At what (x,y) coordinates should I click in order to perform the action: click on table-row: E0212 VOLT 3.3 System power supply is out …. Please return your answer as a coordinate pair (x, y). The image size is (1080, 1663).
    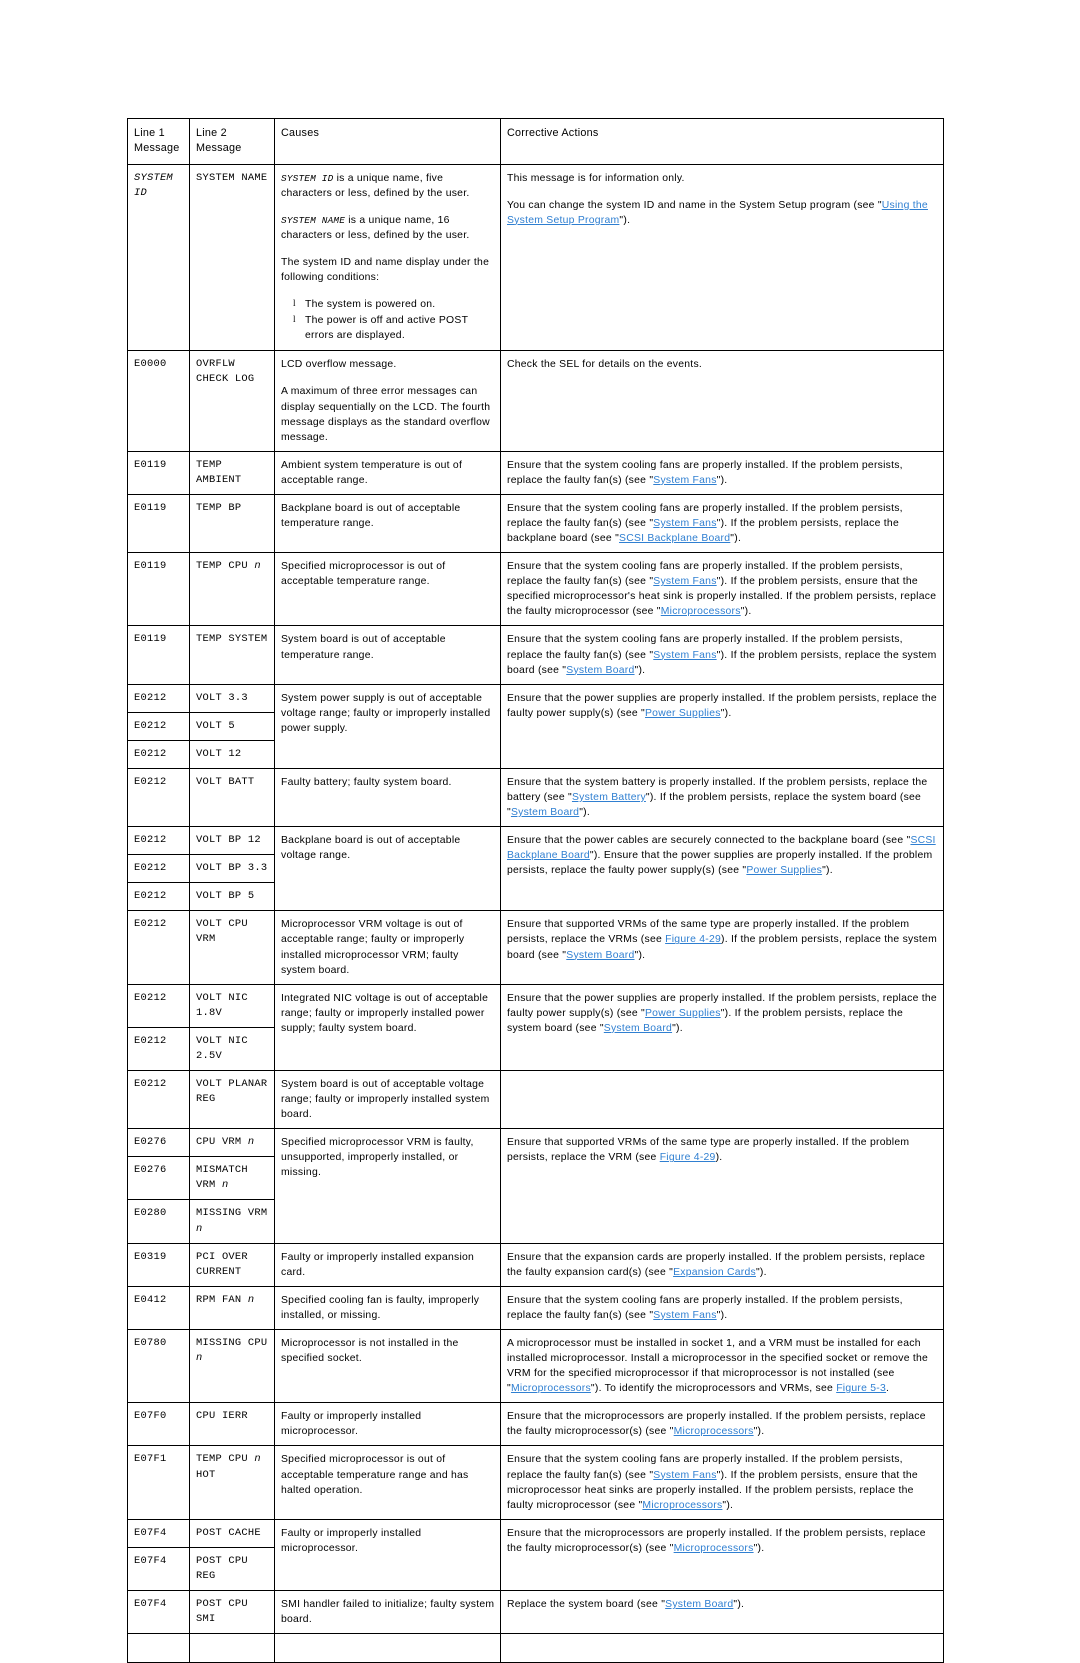
    Looking at the image, I should click on (535, 726).